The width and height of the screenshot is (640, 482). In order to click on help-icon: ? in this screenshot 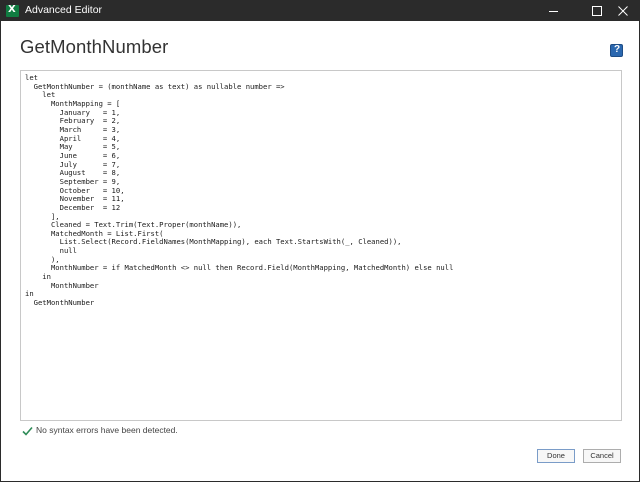, I will do `click(616, 50)`.